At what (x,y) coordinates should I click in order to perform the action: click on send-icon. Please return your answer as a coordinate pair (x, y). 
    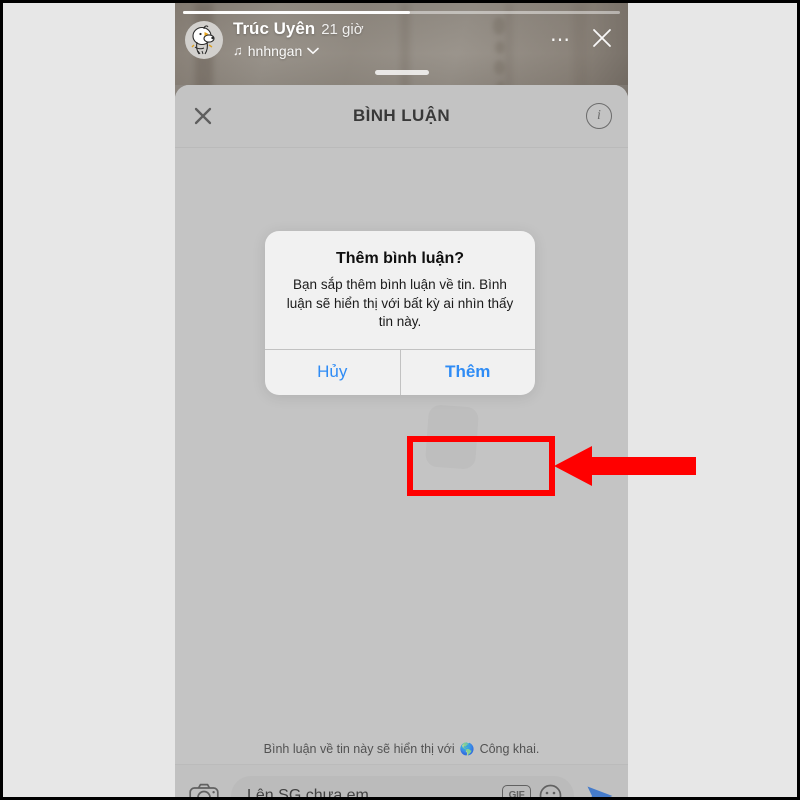
    Looking at the image, I should click on (600, 790).